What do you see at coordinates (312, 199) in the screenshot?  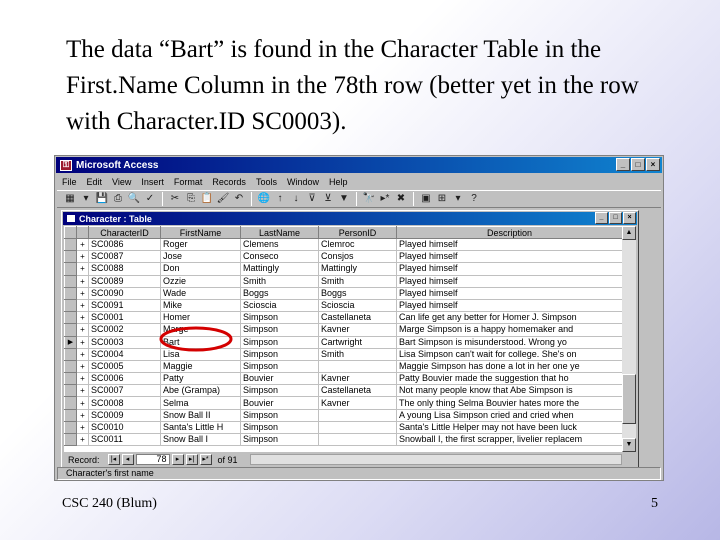 I see `filter-selection-icon: ⊽` at bounding box center [312, 199].